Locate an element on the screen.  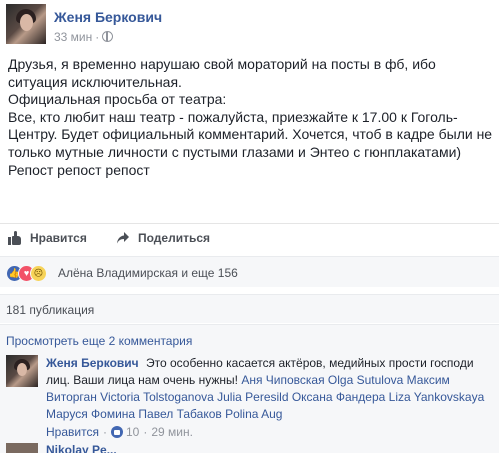
like-button: Нравится is located at coordinates (47, 238).